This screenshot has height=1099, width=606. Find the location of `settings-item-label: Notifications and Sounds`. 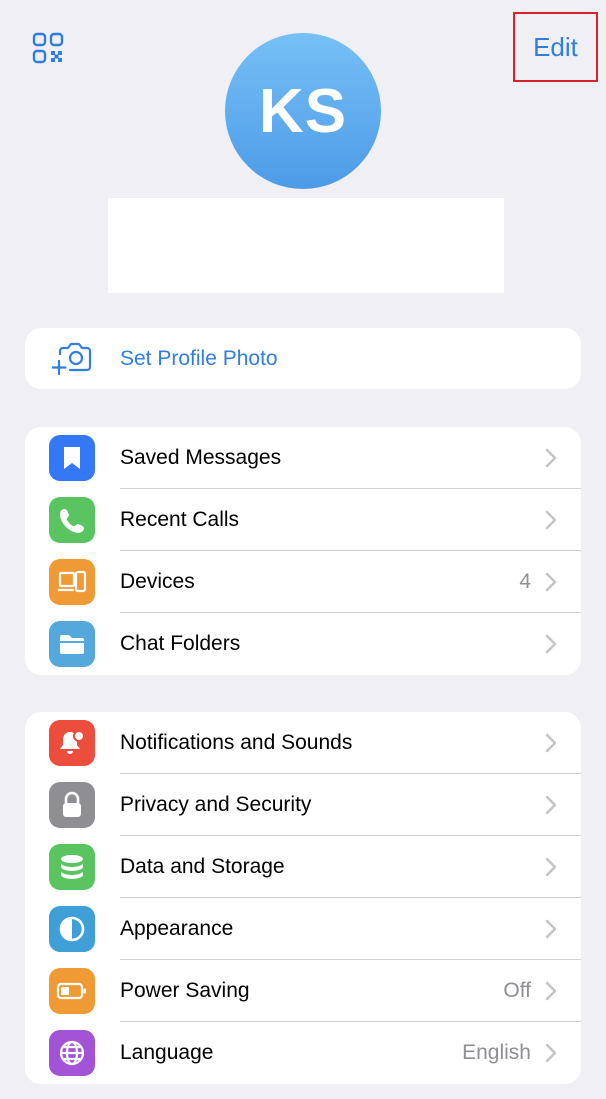

settings-item-label: Notifications and Sounds is located at coordinates (236, 742).